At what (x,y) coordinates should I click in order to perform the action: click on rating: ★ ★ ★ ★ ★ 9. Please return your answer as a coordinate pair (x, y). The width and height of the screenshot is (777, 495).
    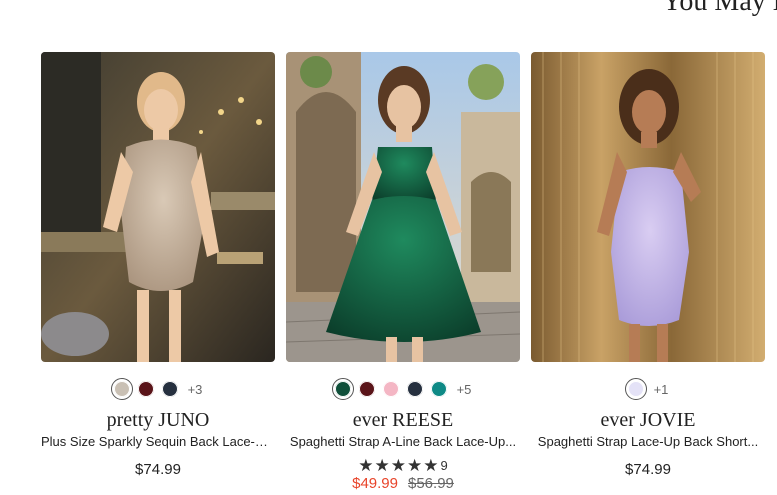
    Looking at the image, I should click on (403, 465).